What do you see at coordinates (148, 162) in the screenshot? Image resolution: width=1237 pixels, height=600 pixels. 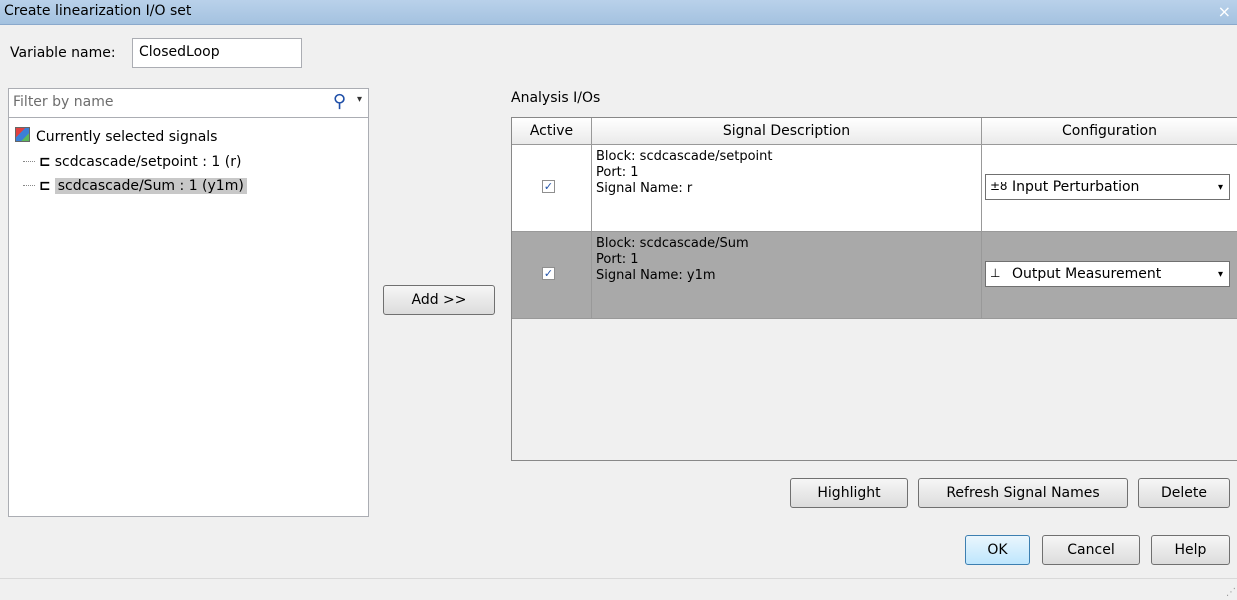 I see `tree-item-label: scdcascade/setpoint : 1 (r)` at bounding box center [148, 162].